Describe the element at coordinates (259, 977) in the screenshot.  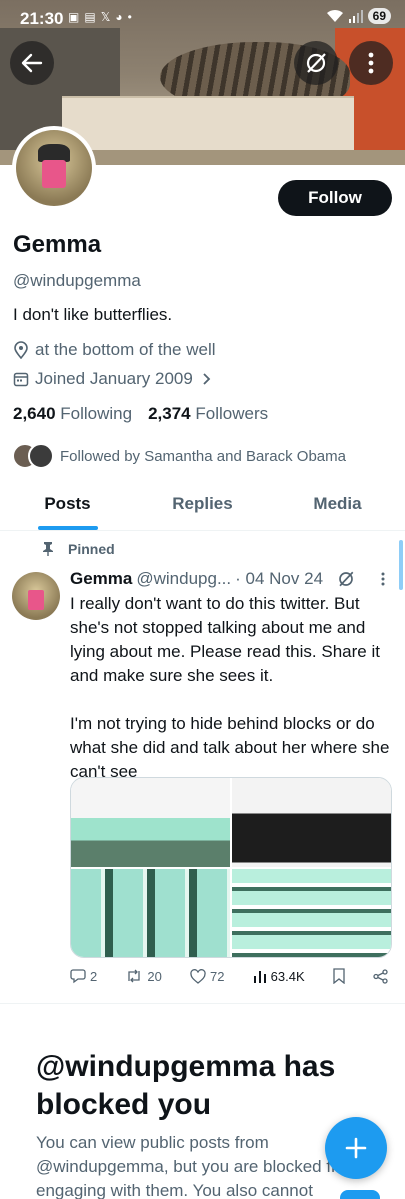
I see `bar-chart-icon` at that location.